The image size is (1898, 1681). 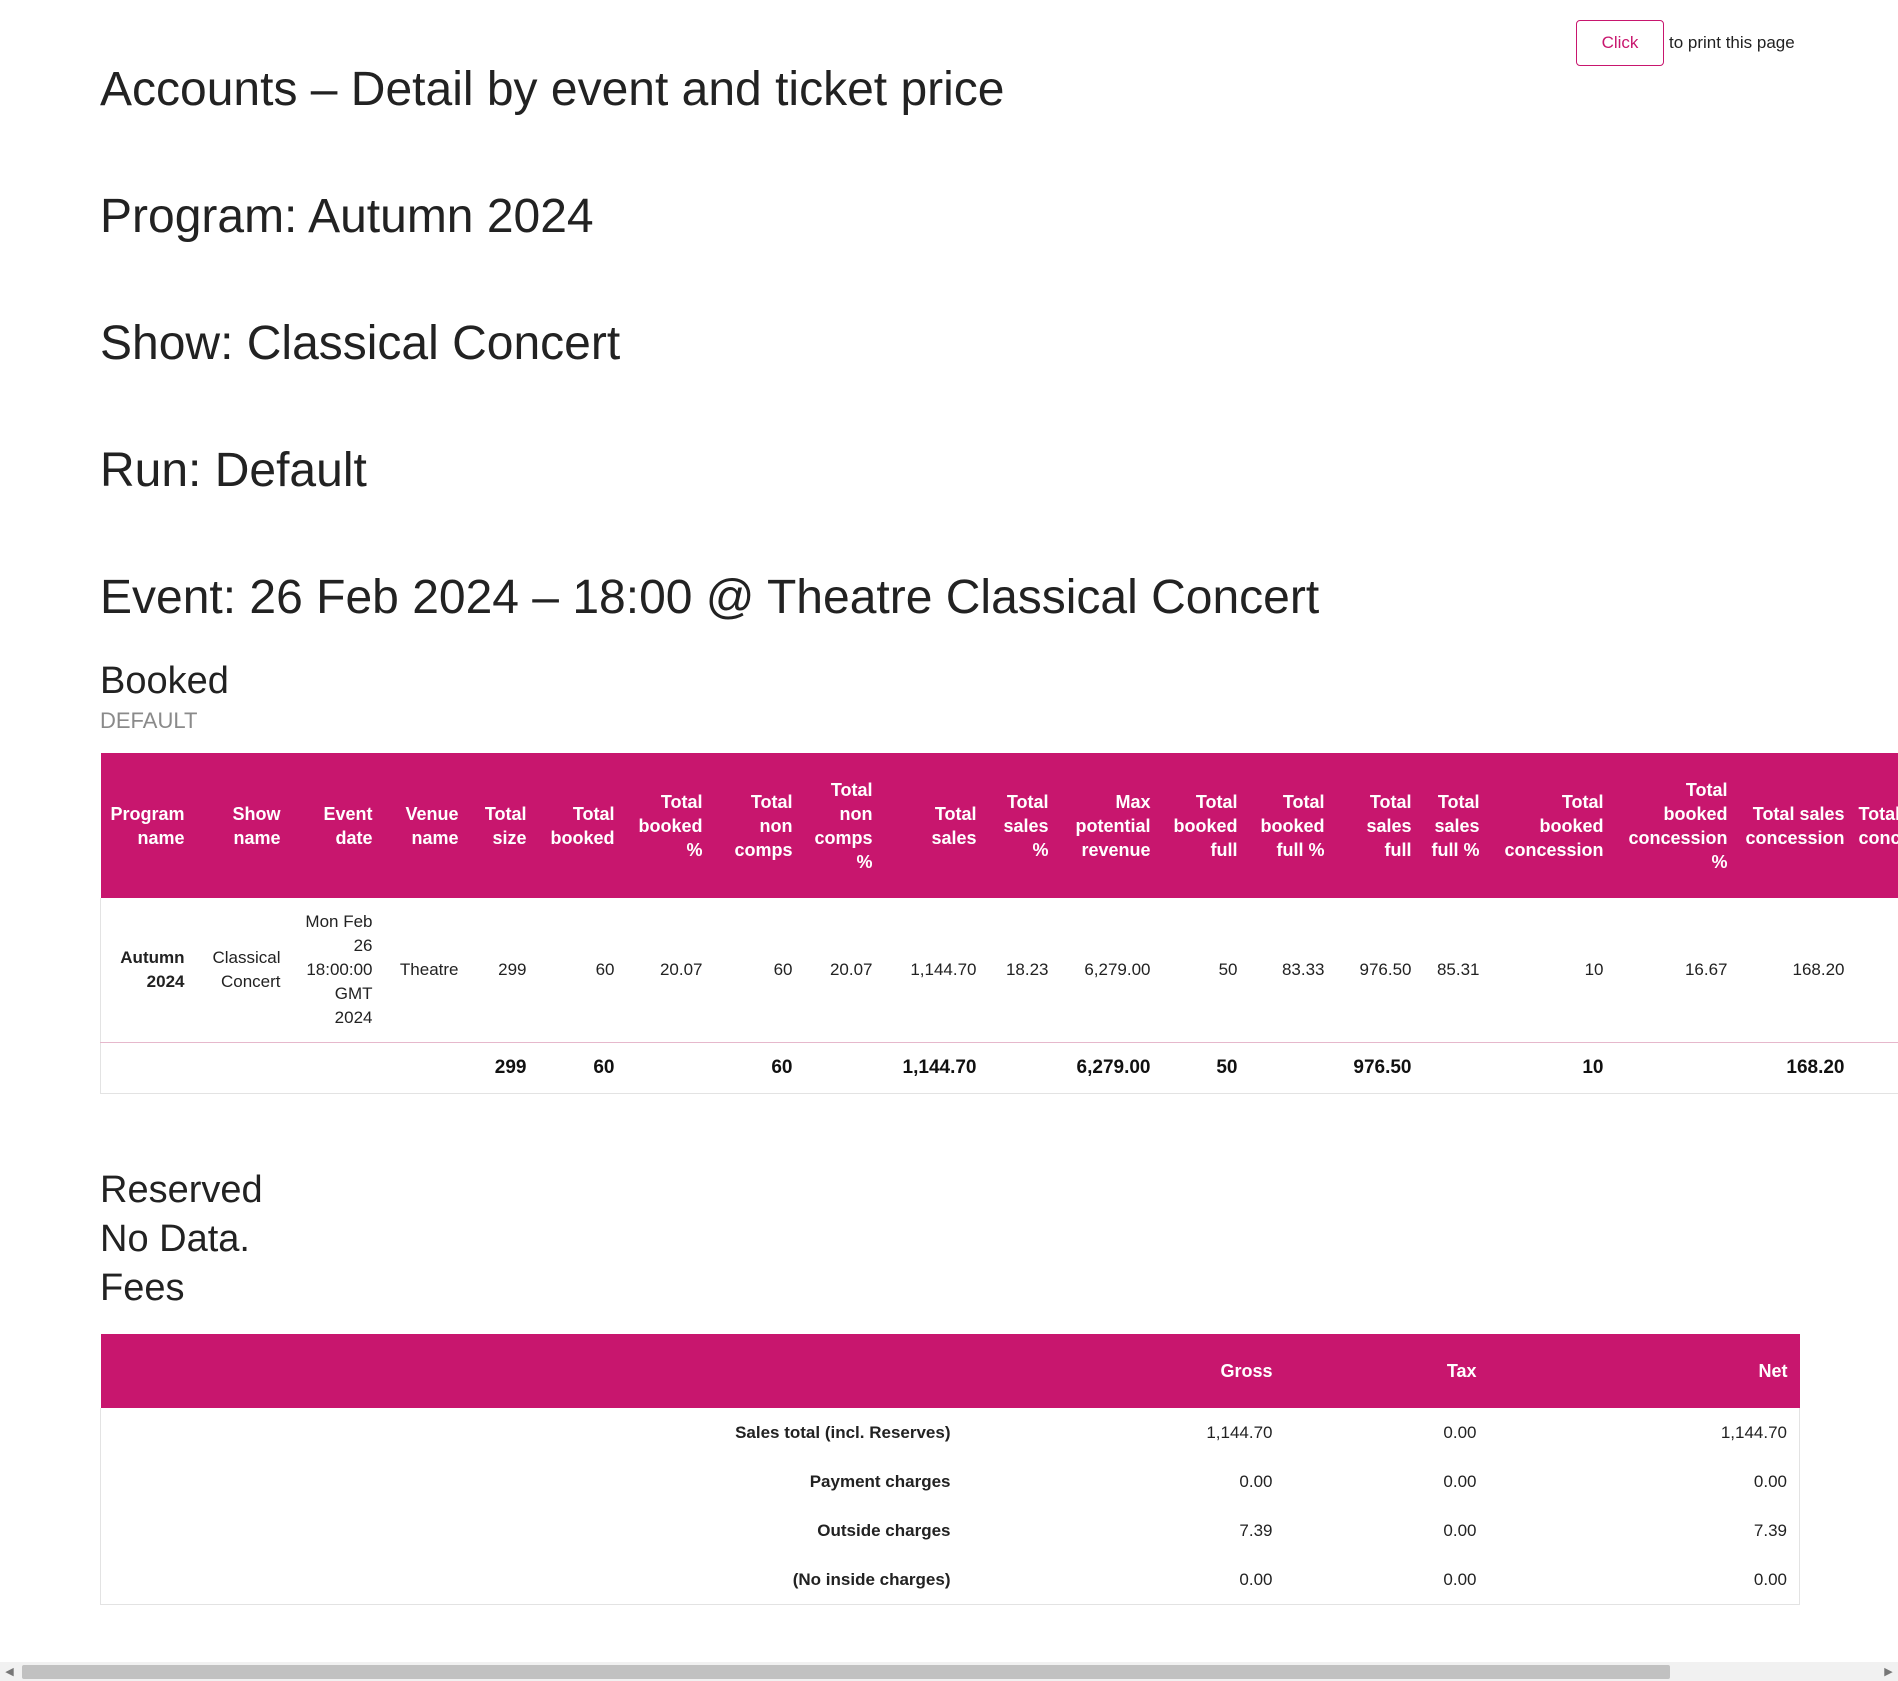 What do you see at coordinates (147, 825) in the screenshot?
I see `col-program-name: Program name` at bounding box center [147, 825].